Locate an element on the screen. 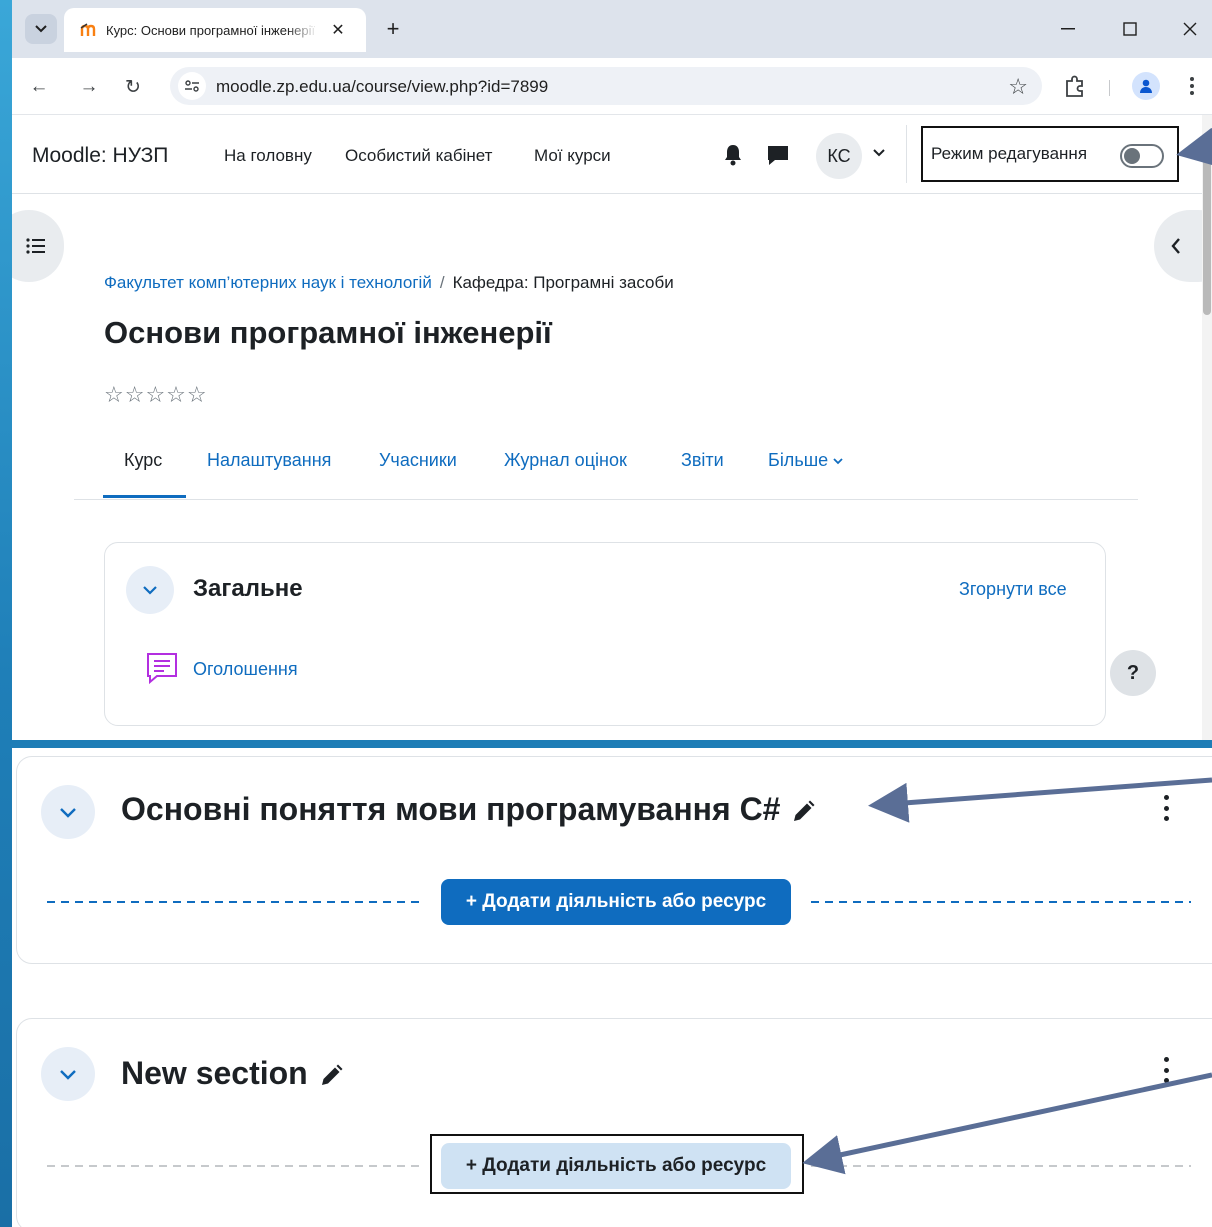 This screenshot has width=1212, height=1227. active-tab-indicator is located at coordinates (144, 496).